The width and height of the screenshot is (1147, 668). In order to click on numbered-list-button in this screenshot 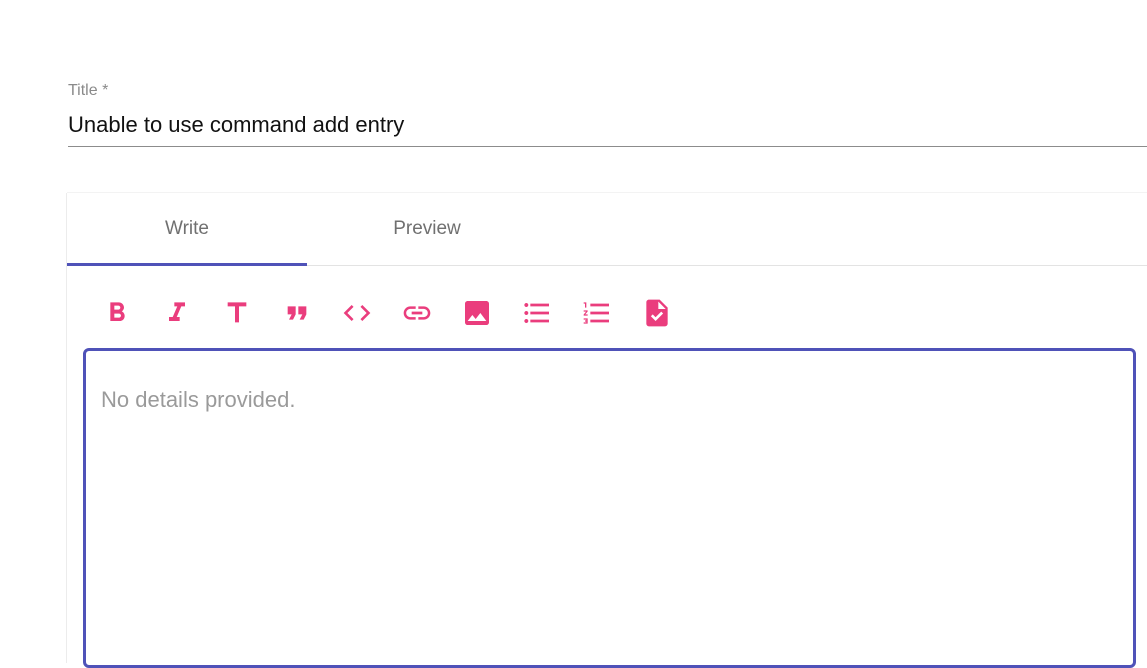, I will do `click(597, 313)`.